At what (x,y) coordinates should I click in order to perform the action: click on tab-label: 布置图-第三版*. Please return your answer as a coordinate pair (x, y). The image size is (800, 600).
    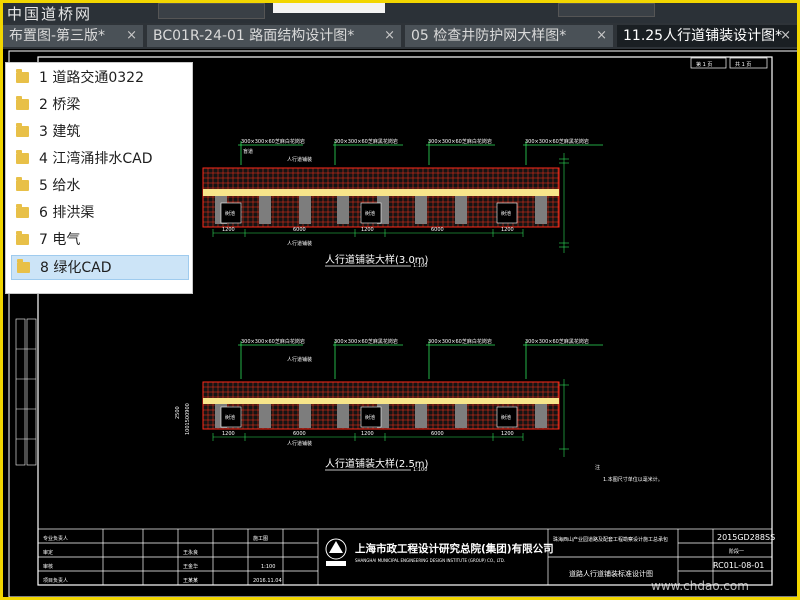
    Looking at the image, I should click on (57, 36).